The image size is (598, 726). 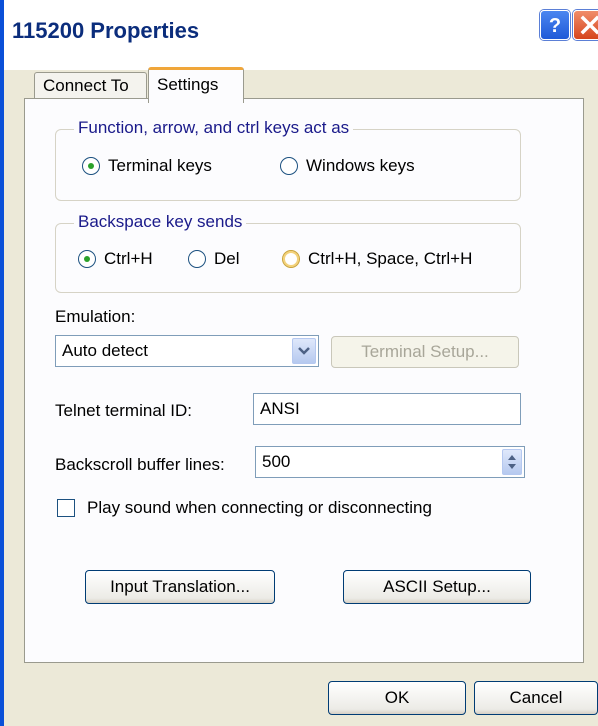 What do you see at coordinates (227, 258) in the screenshot?
I see `radio-label: Del` at bounding box center [227, 258].